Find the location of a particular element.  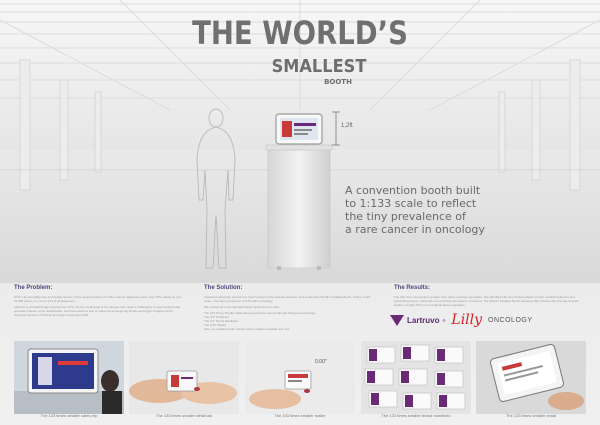

lartruvo-logo: Lartruvo ® is located at coordinates (418, 320).